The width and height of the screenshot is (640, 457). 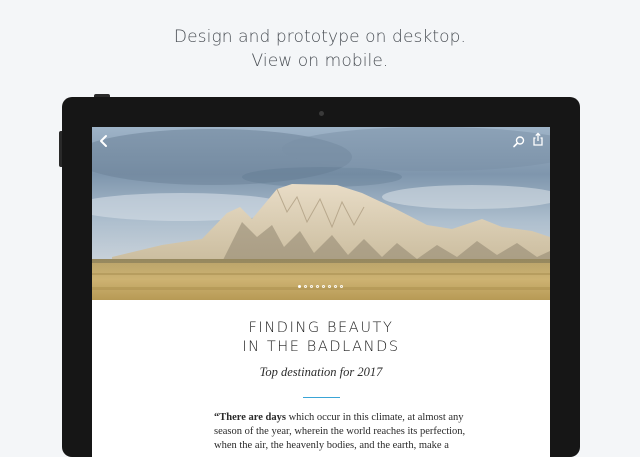 I want to click on article-body-lead: “There are days, so click(x=250, y=417).